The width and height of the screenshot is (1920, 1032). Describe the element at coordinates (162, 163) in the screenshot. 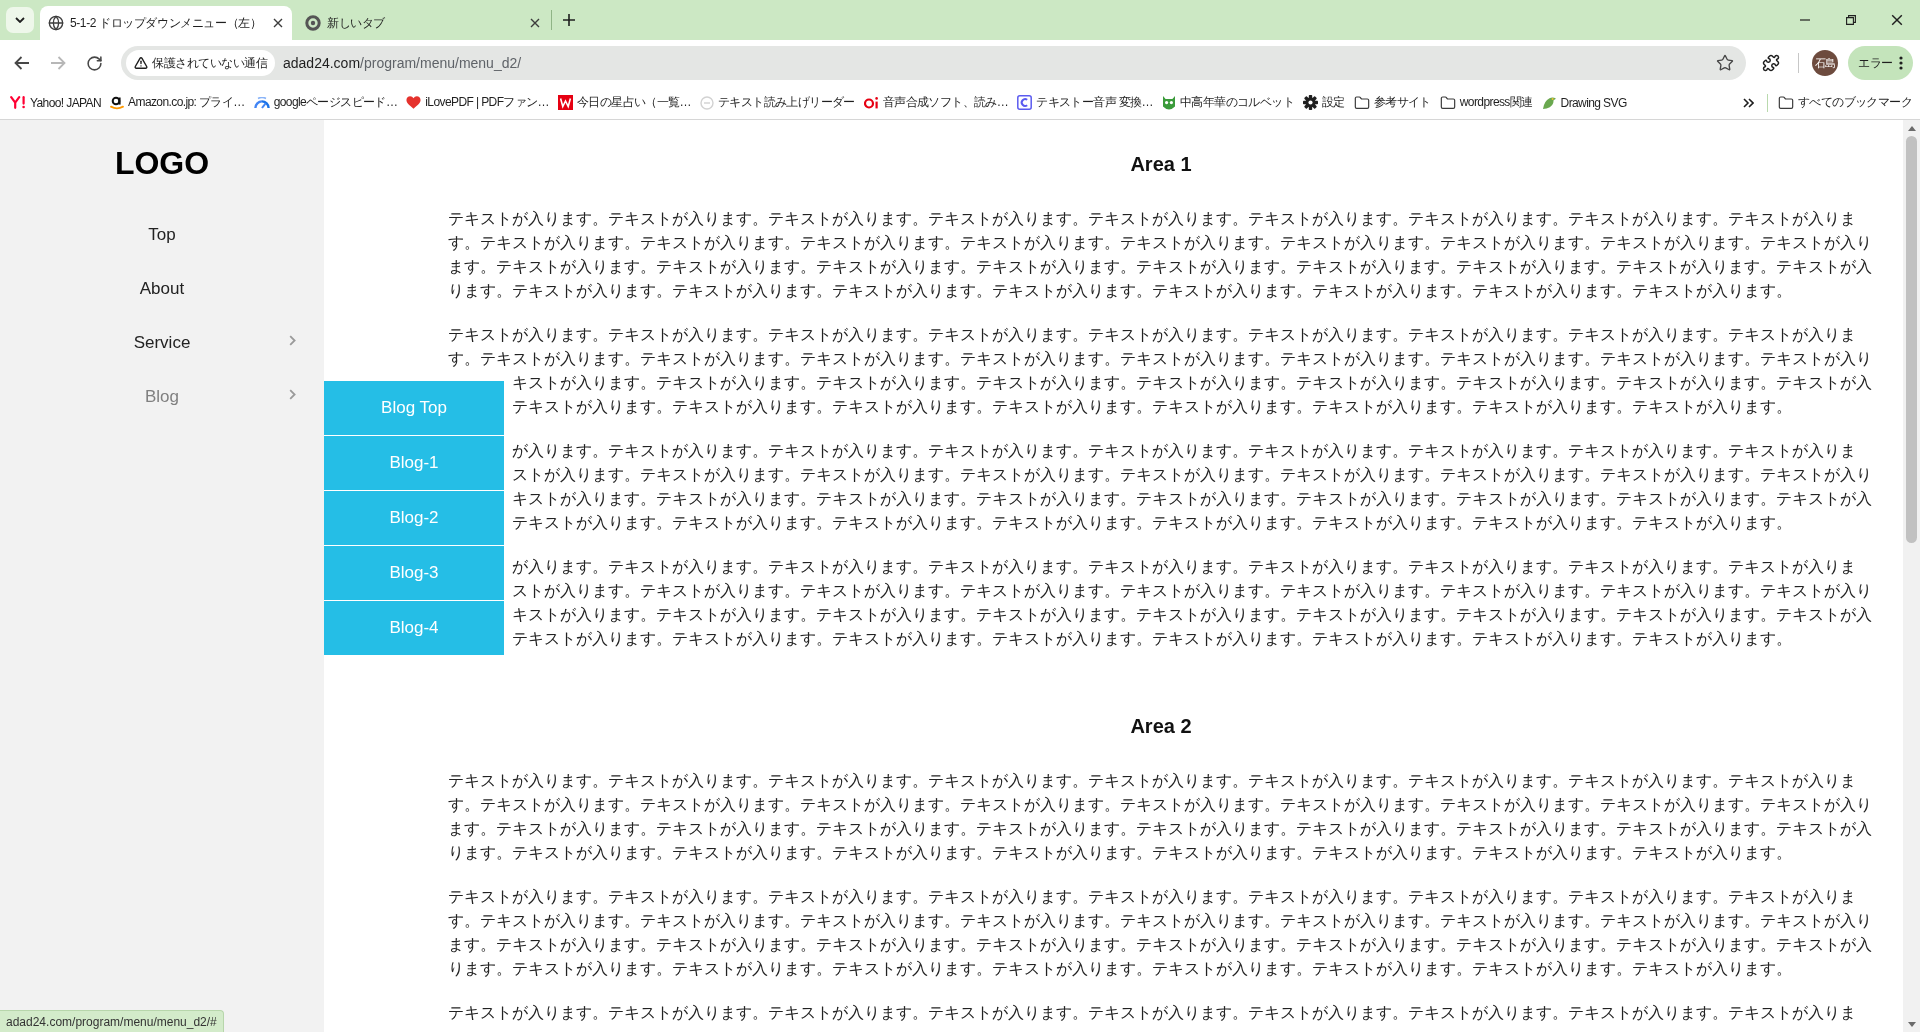

I see `logo: LOGO` at that location.